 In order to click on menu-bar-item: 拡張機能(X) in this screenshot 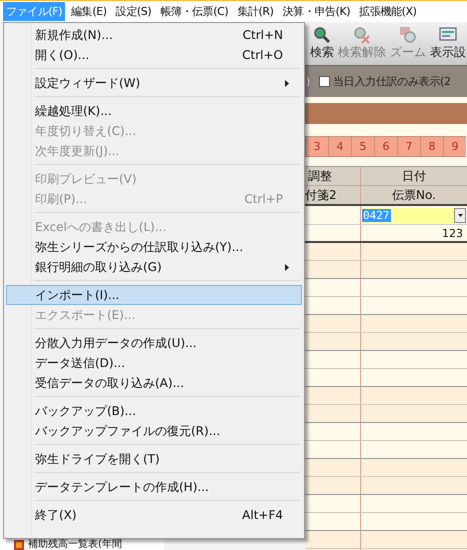, I will do `click(388, 11)`.